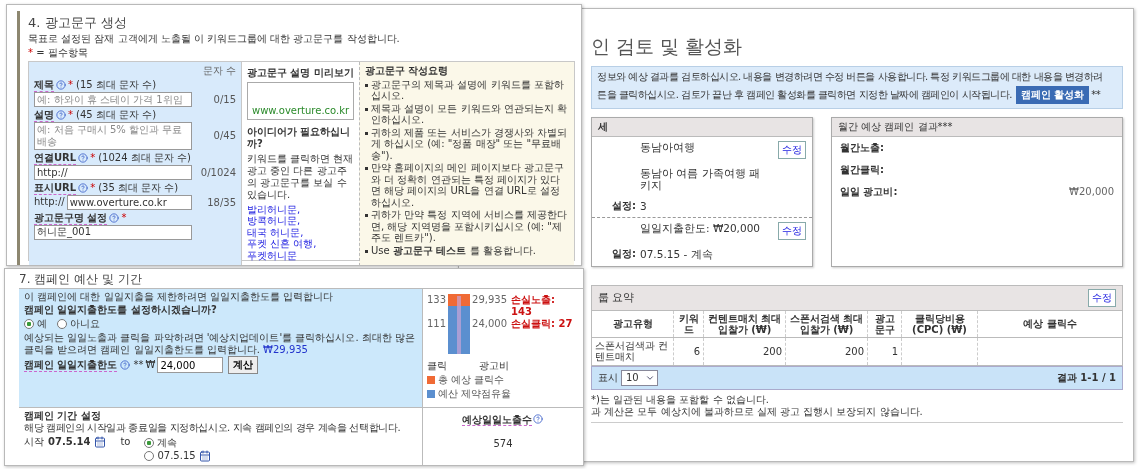 The width and height of the screenshot is (1143, 469). I want to click on page-size-label: 표시, so click(608, 377).